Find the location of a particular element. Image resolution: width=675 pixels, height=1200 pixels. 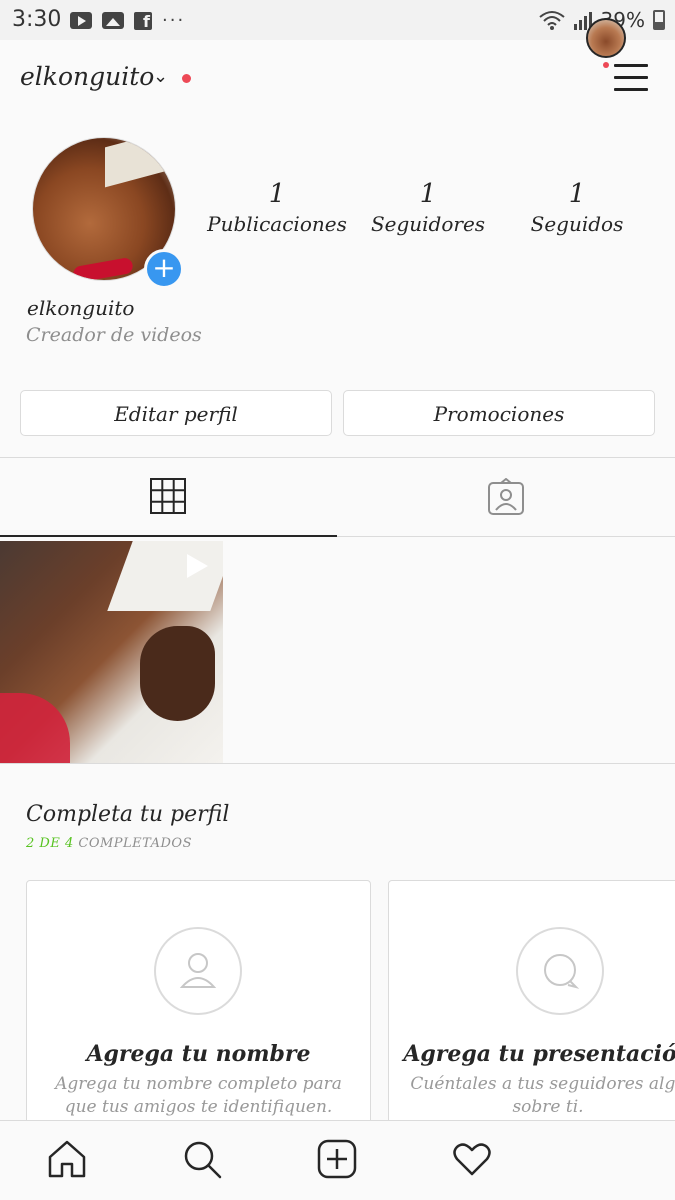

more-icon: ··· is located at coordinates (174, 20).